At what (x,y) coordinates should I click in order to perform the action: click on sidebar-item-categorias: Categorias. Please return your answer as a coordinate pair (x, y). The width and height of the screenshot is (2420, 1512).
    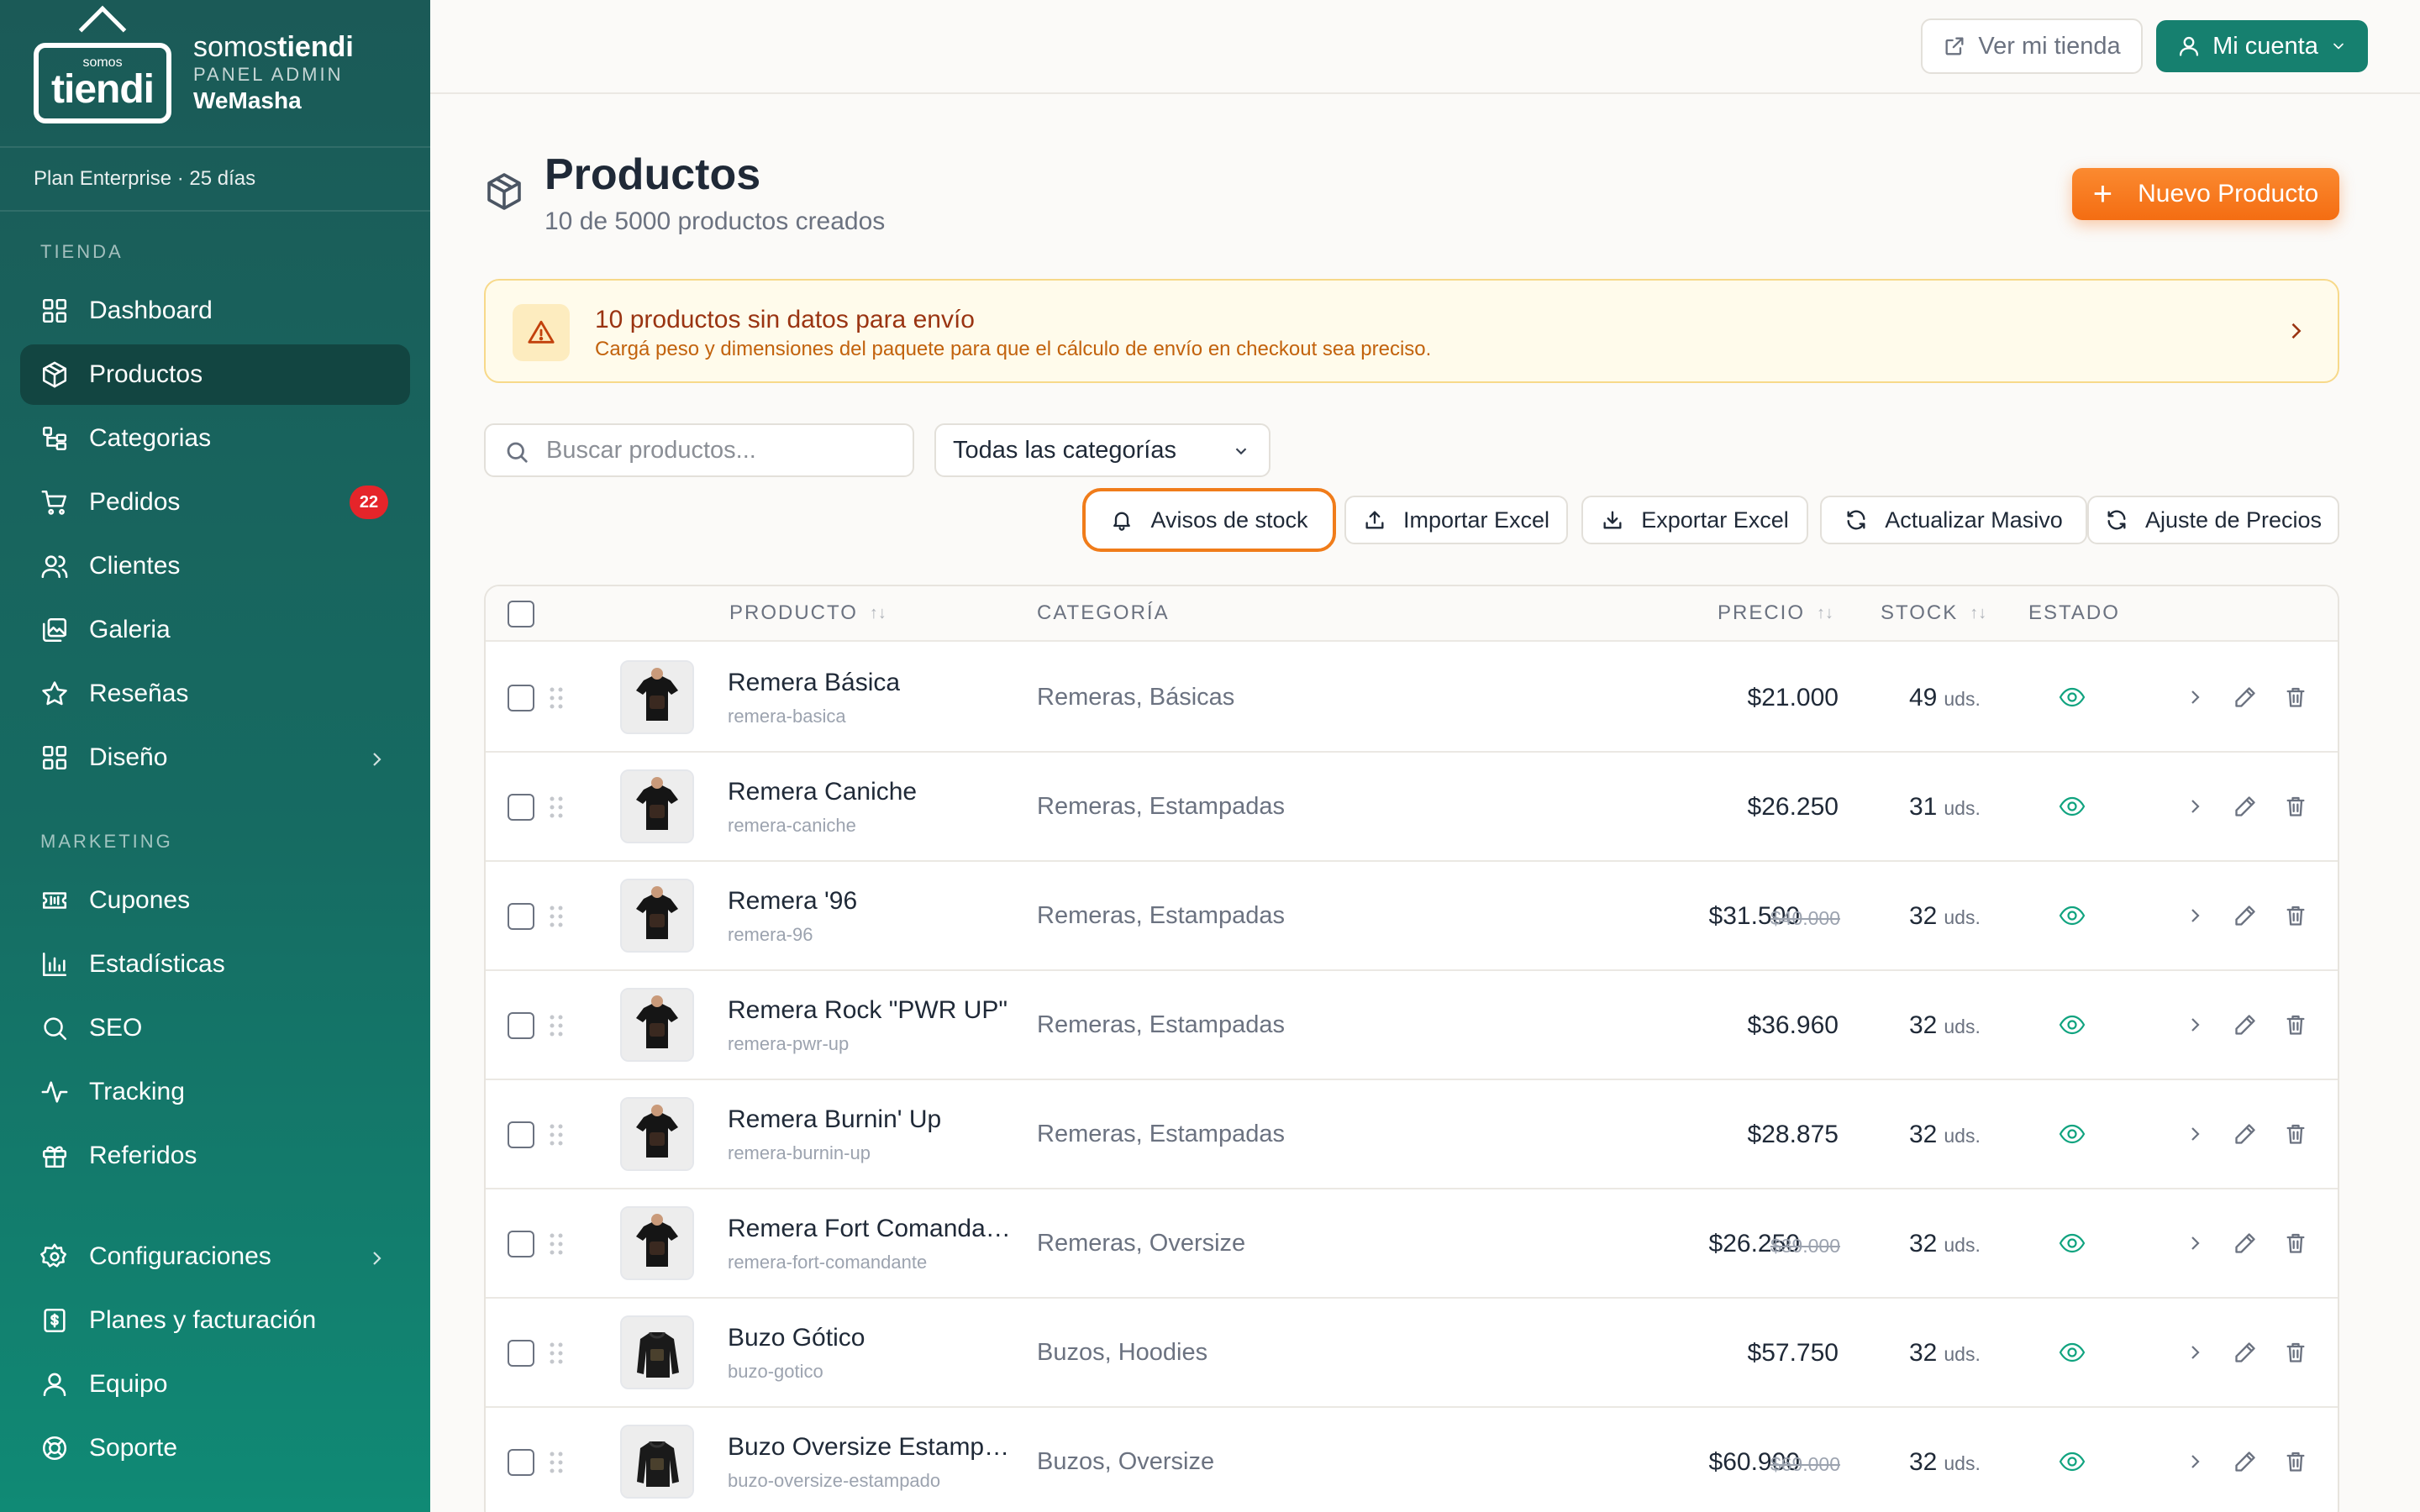
    Looking at the image, I should click on (215, 438).